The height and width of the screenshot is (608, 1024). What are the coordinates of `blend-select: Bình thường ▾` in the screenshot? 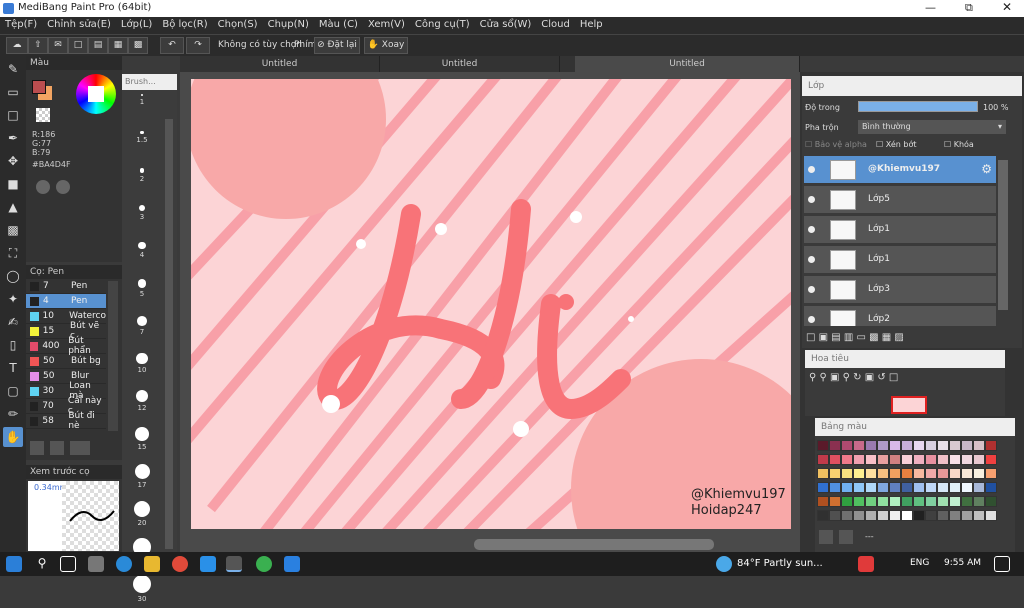 It's located at (932, 127).